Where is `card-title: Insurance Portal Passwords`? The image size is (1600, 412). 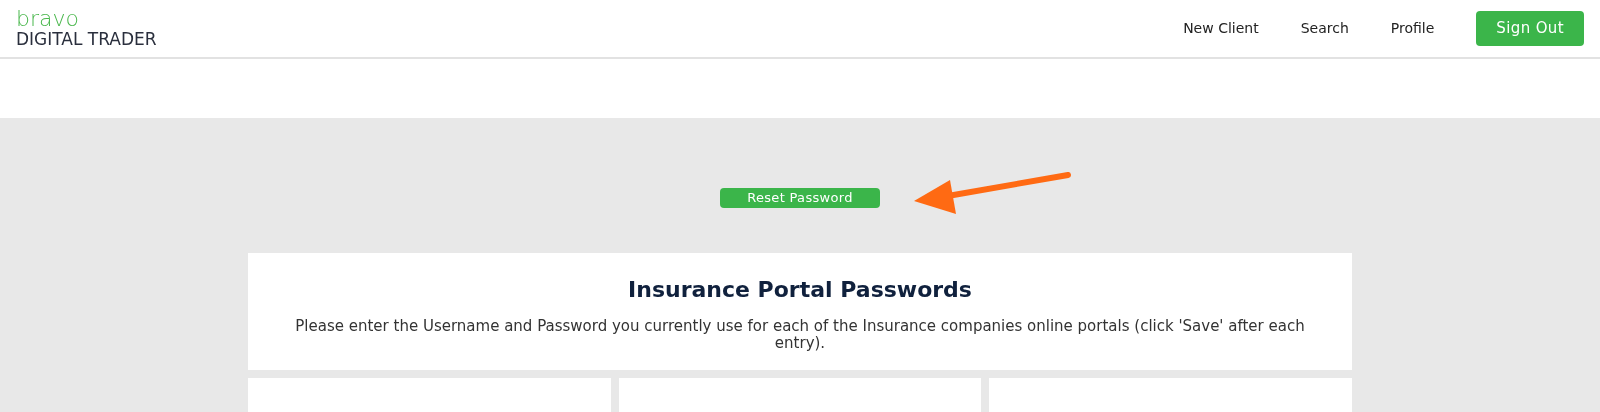
card-title: Insurance Portal Passwords is located at coordinates (800, 289).